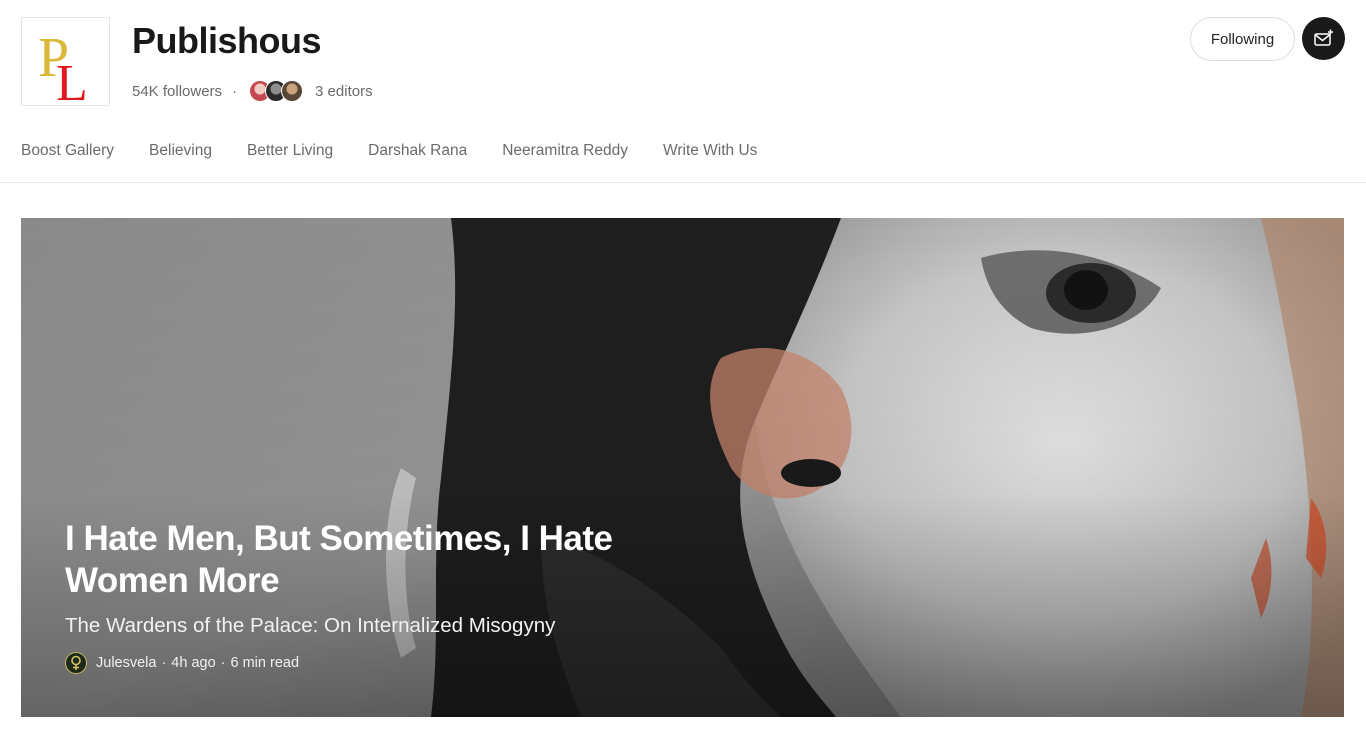  I want to click on nav-divider, so click(683, 182).